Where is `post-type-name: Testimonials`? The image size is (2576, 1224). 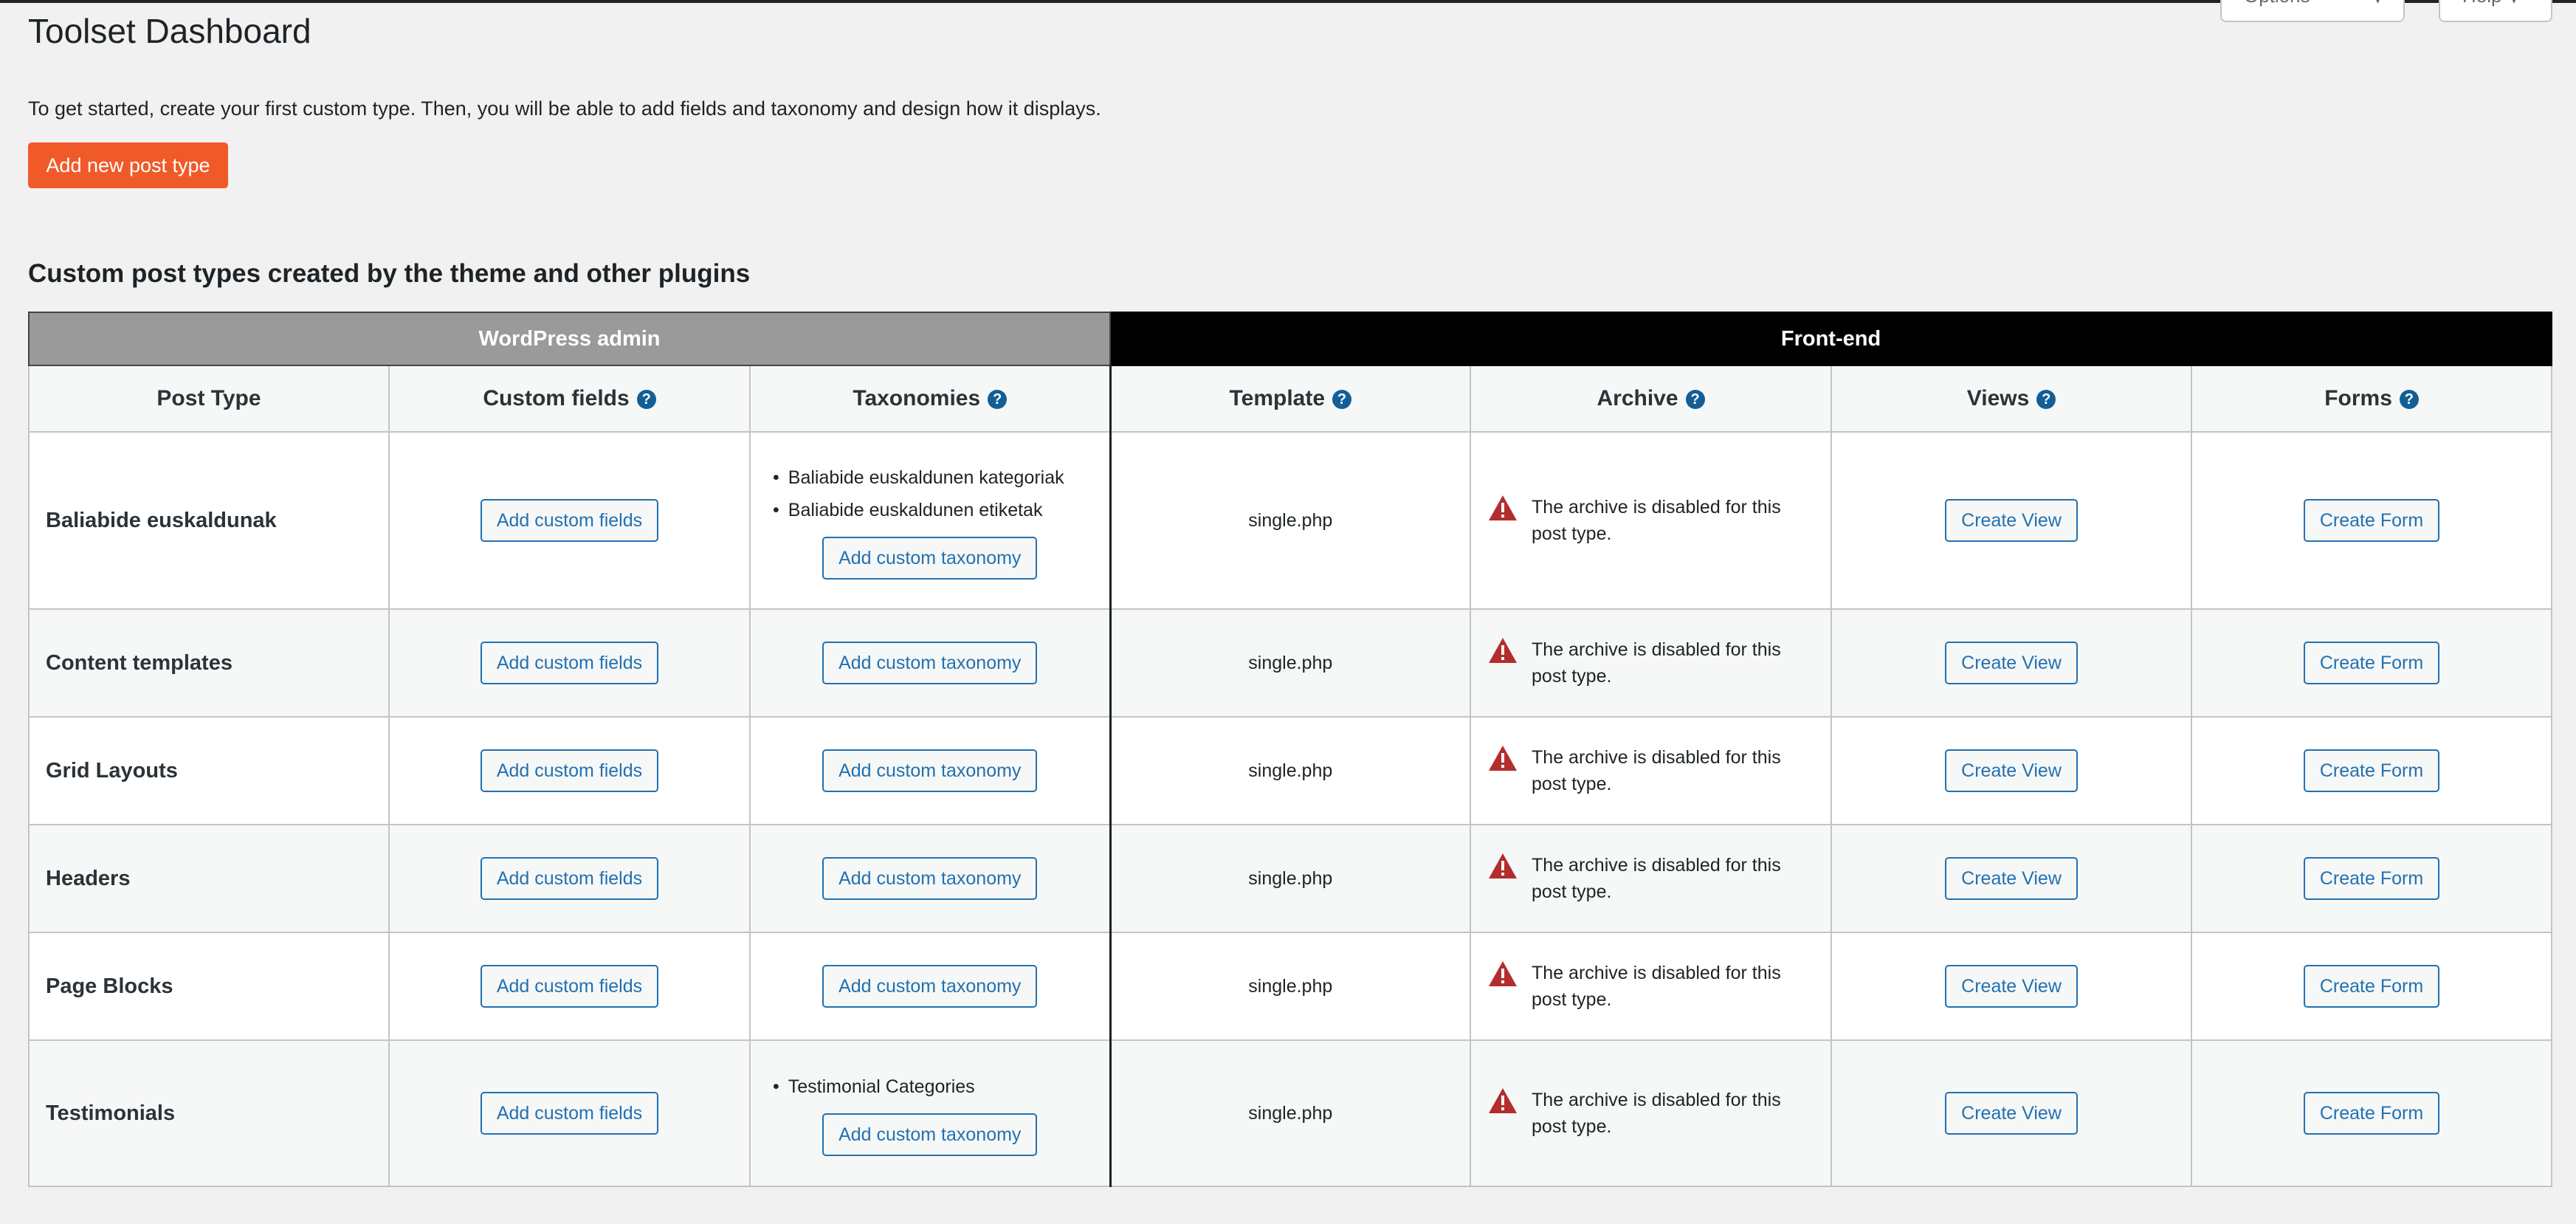 post-type-name: Testimonials is located at coordinates (209, 1113).